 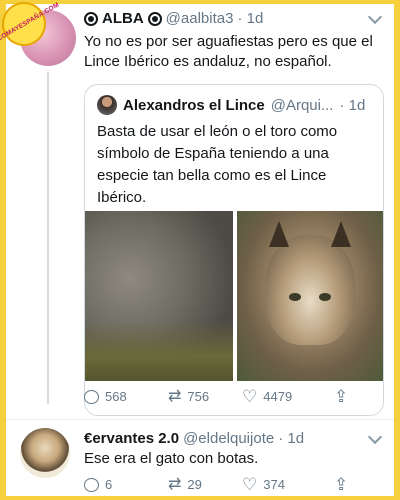 What do you see at coordinates (274, 484) in the screenshot?
I see `like-count: 374` at bounding box center [274, 484].